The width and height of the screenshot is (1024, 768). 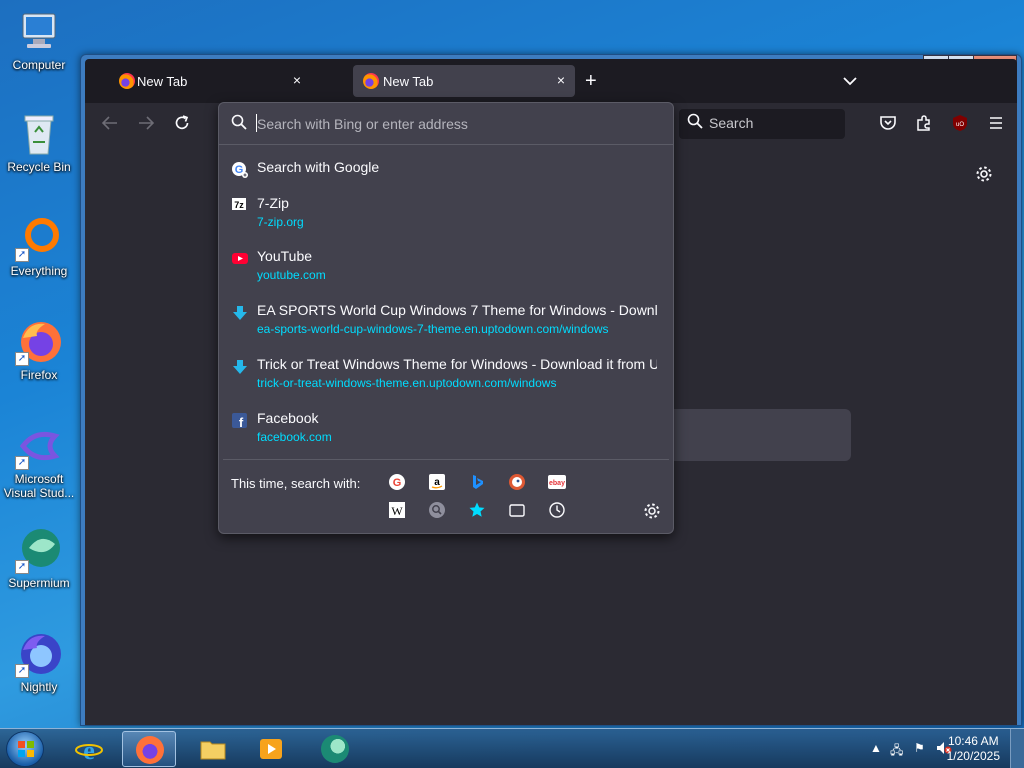 What do you see at coordinates (934, 748) in the screenshot?
I see `system-tray: ▲ 🖧 ⚑ 10:46 AM 1/20/2025` at bounding box center [934, 748].